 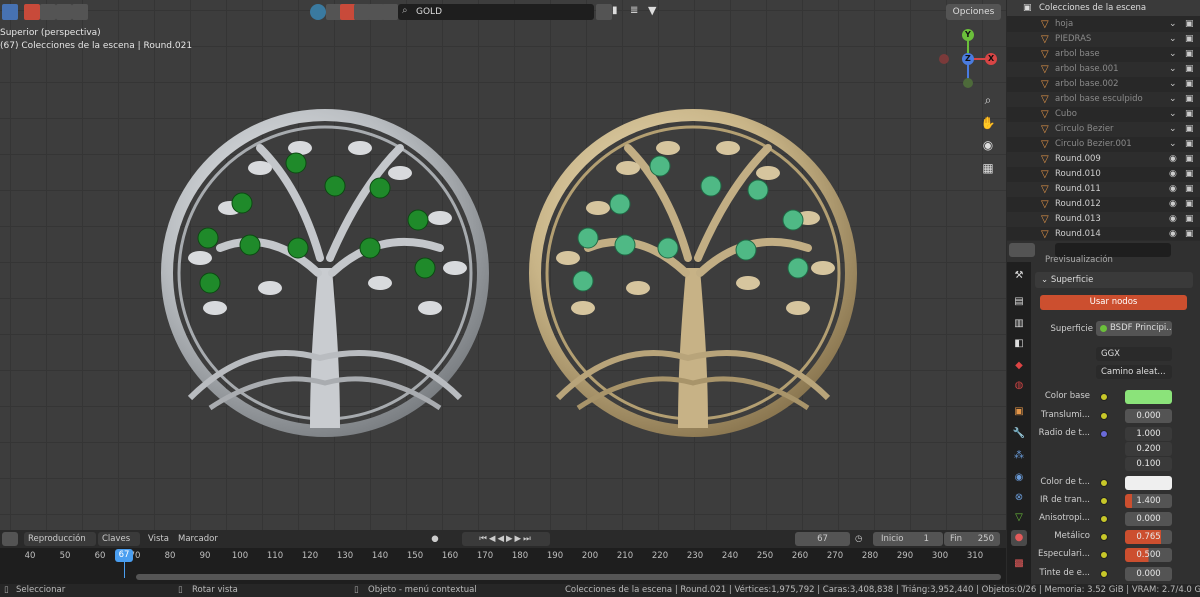 I want to click on status-rotate: Rotar vista, so click(x=215, y=590).